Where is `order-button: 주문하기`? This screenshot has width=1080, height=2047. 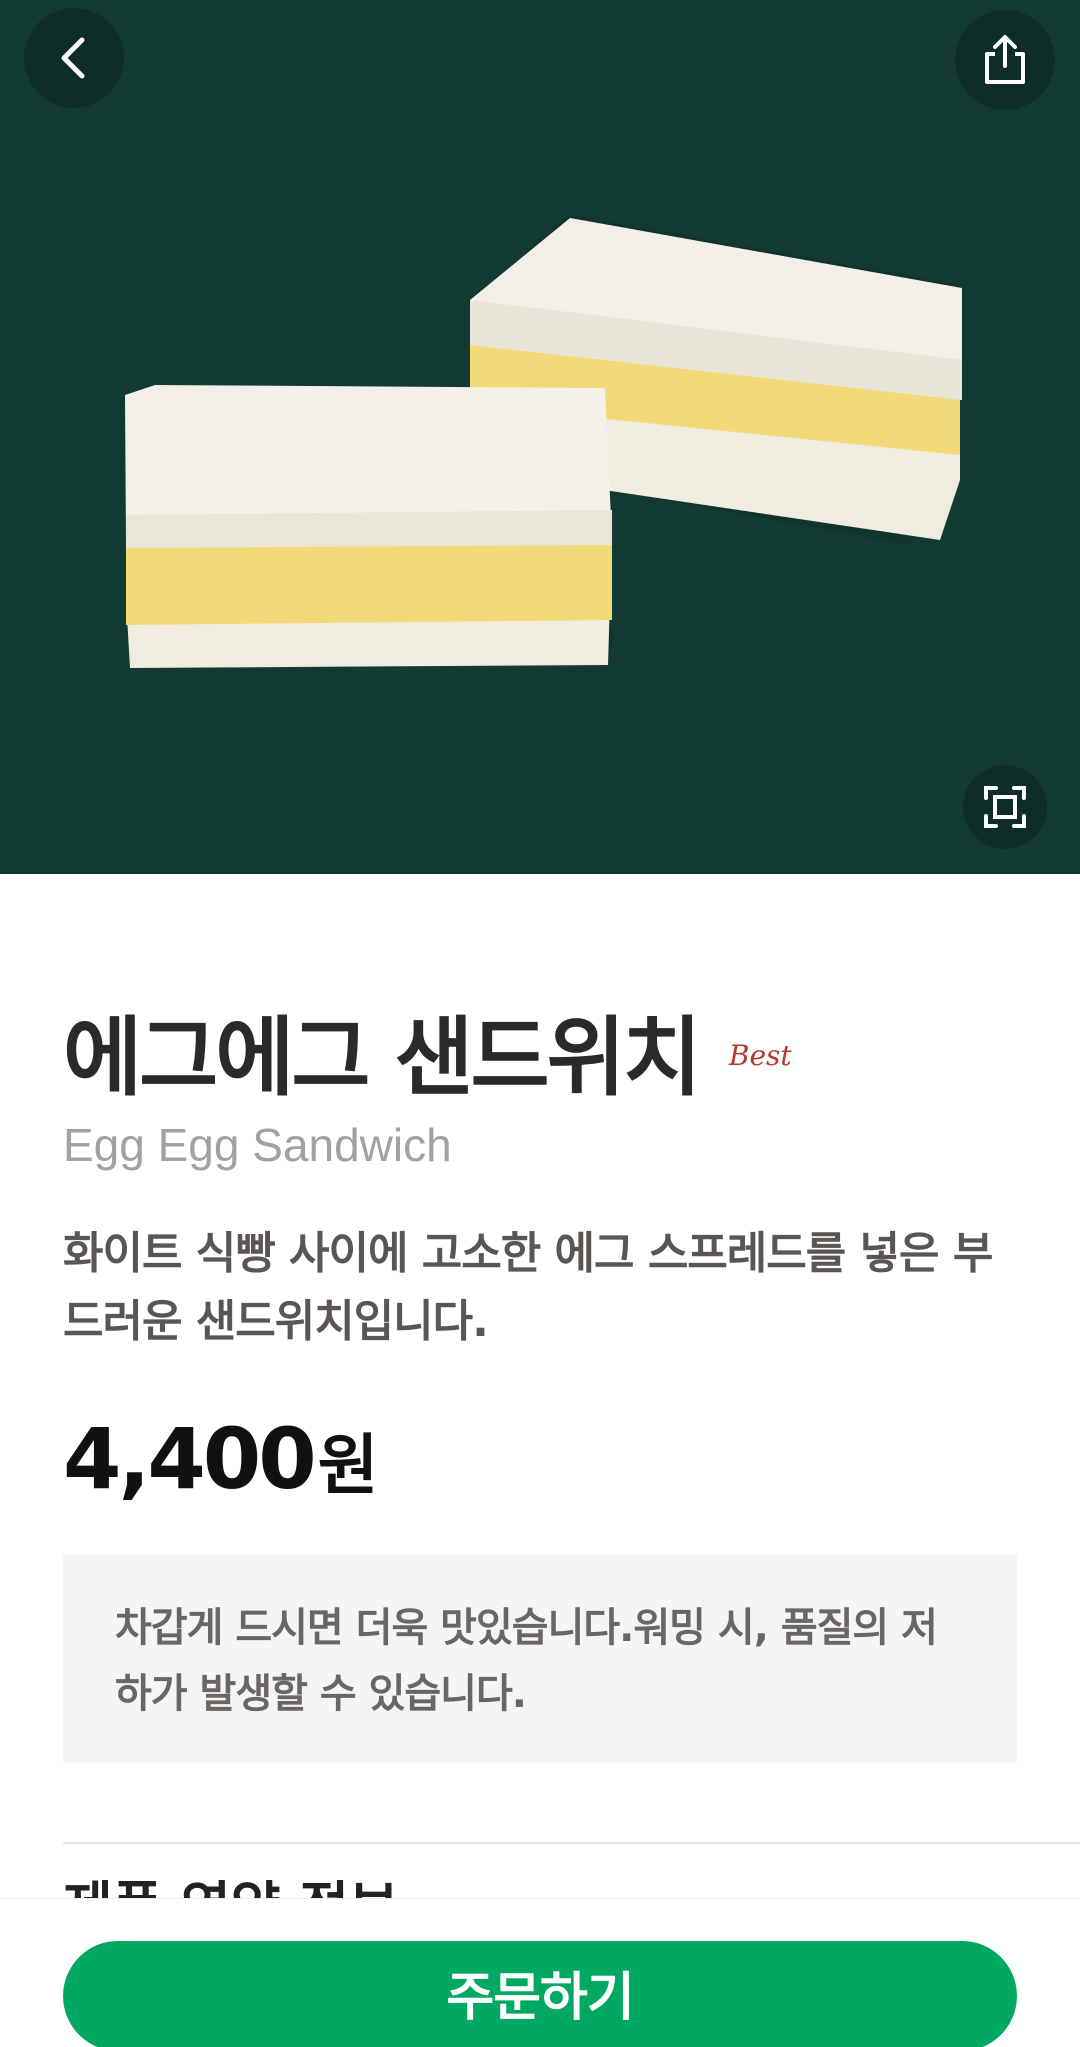 order-button: 주문하기 is located at coordinates (540, 1994).